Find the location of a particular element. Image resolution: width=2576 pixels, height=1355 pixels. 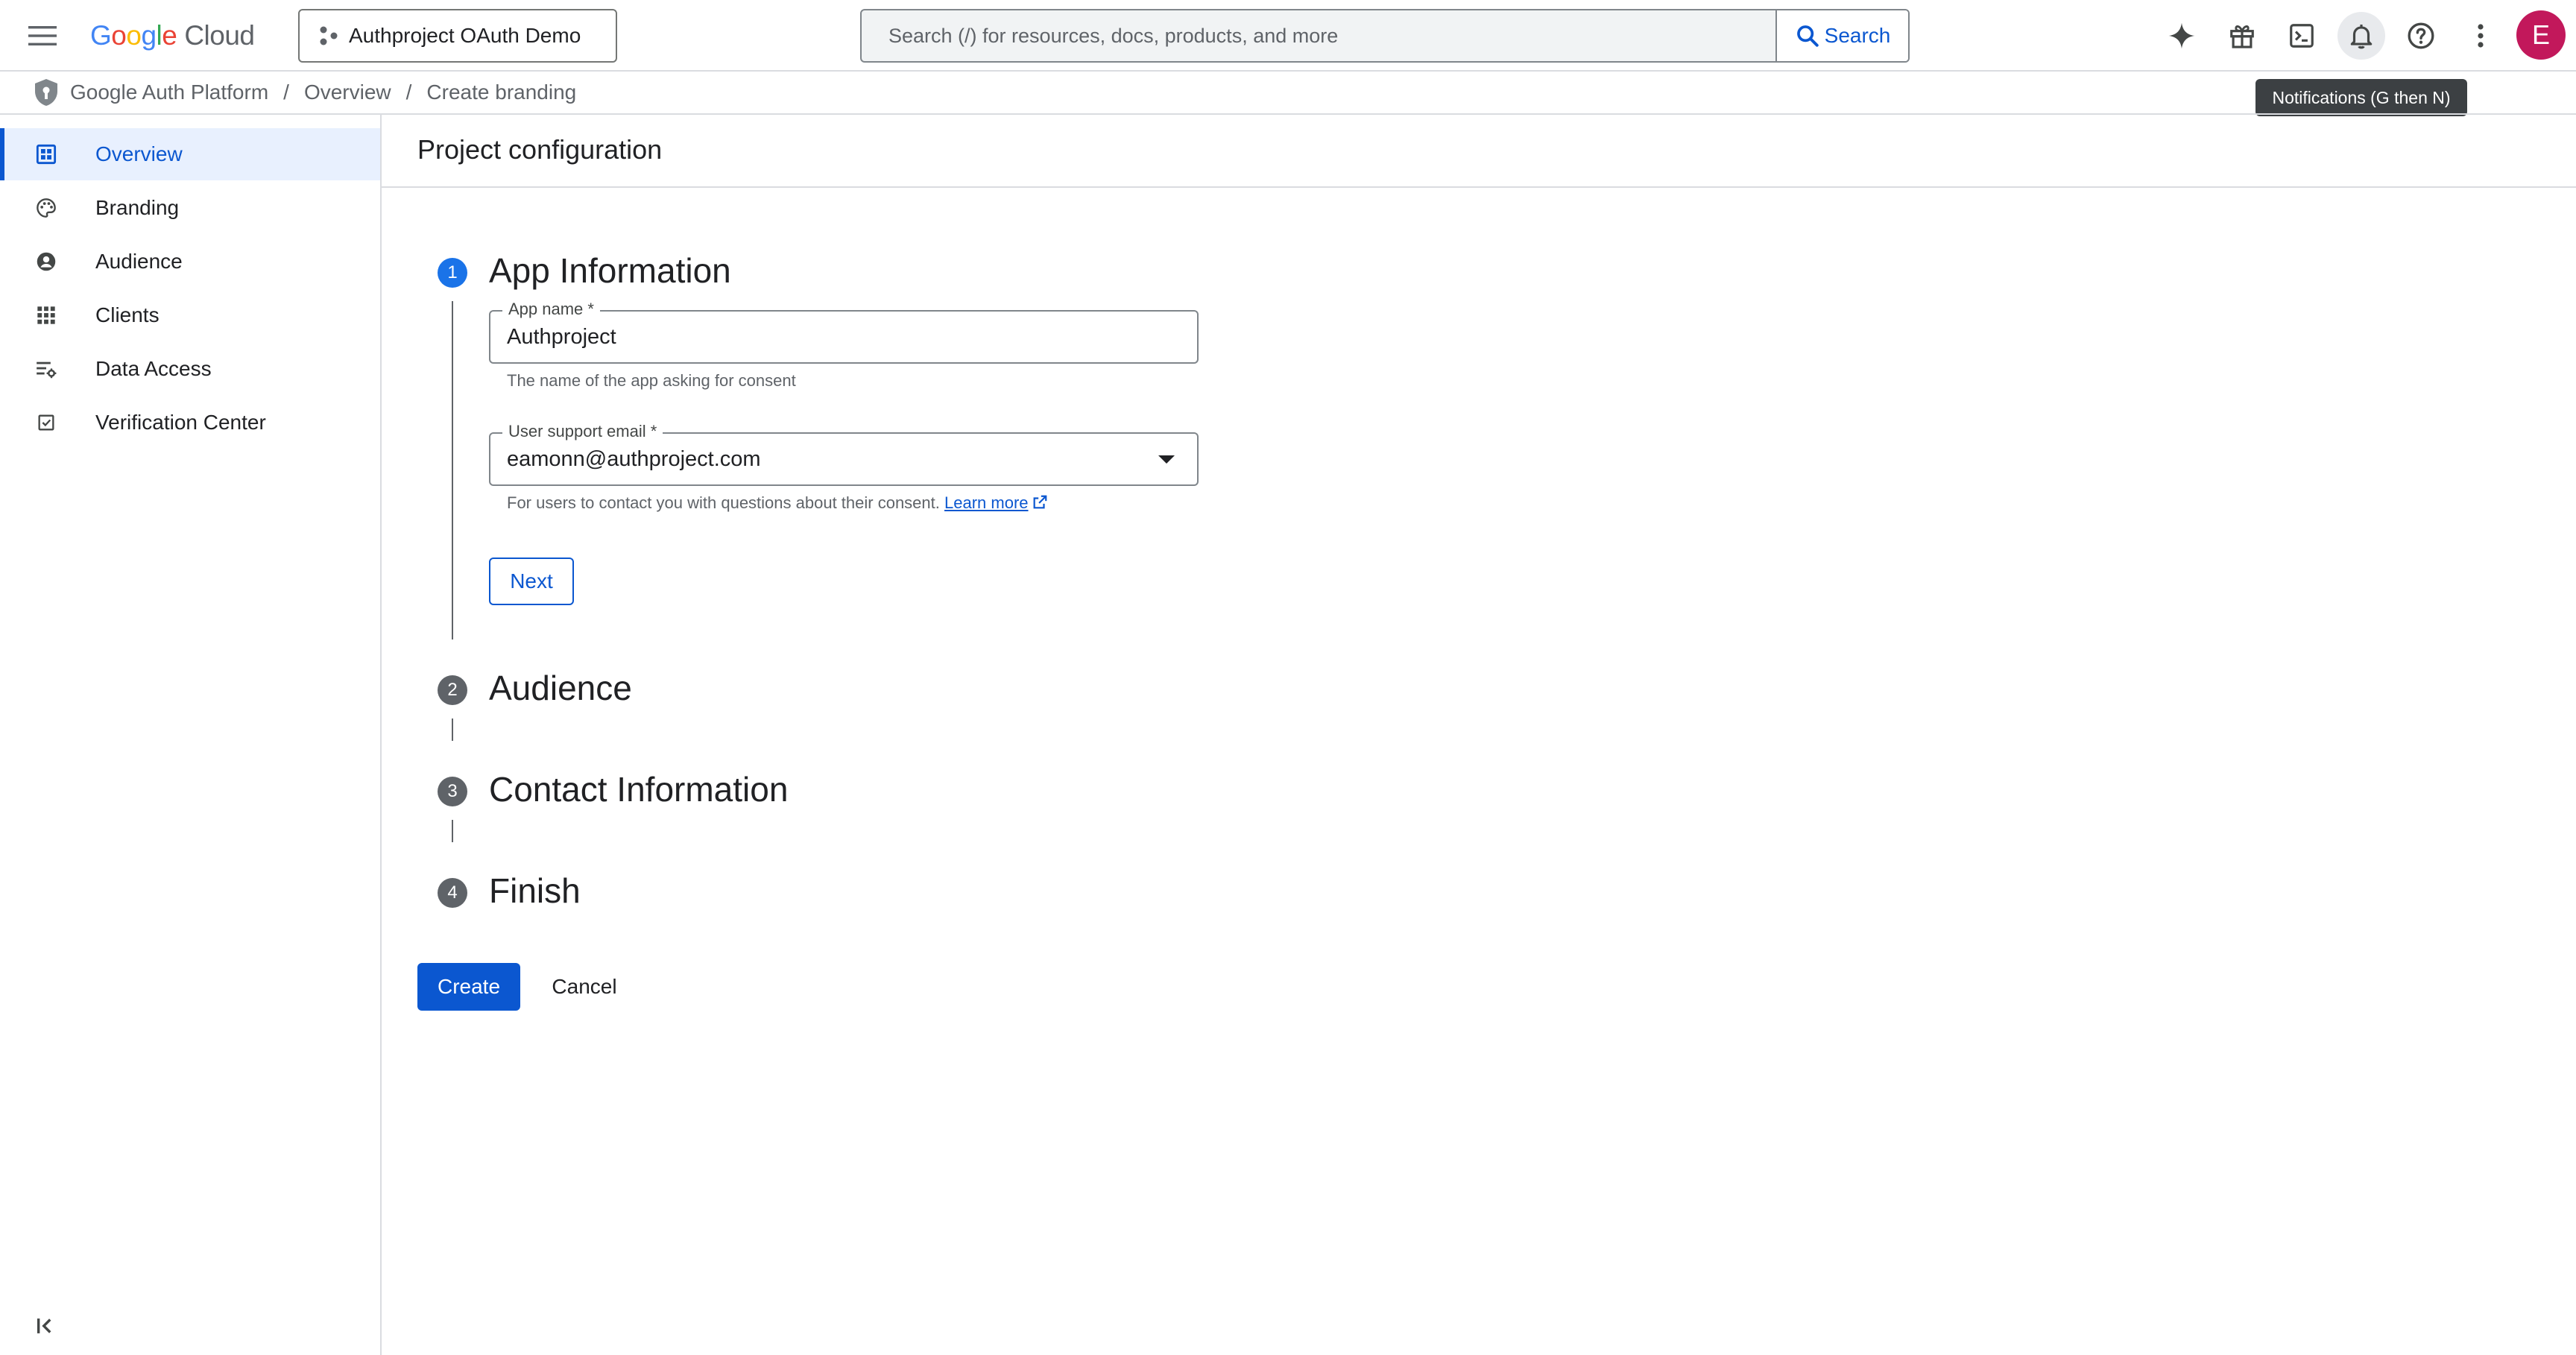

logo-product-name: Cloud is located at coordinates (220, 36).